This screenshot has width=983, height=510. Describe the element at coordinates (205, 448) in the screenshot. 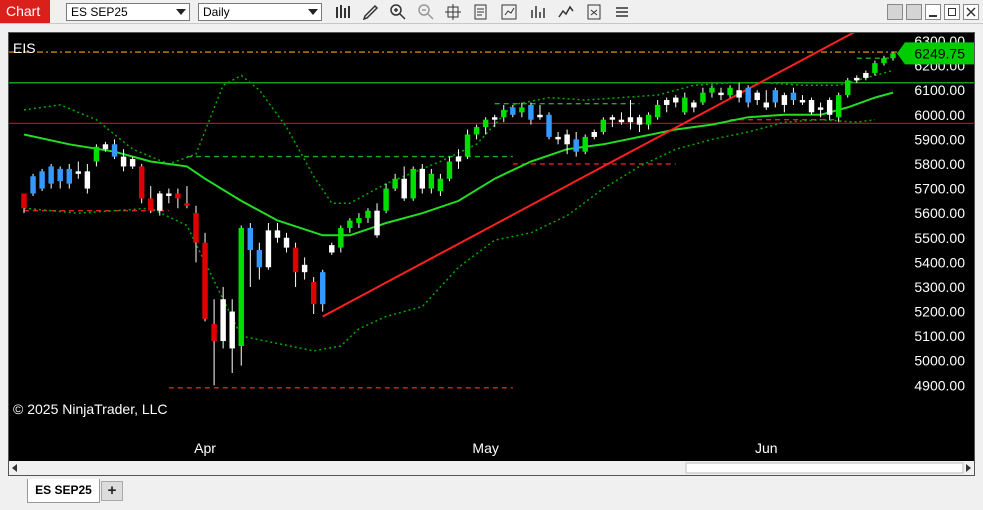

I see `x-axis-tick-label: Apr` at that location.